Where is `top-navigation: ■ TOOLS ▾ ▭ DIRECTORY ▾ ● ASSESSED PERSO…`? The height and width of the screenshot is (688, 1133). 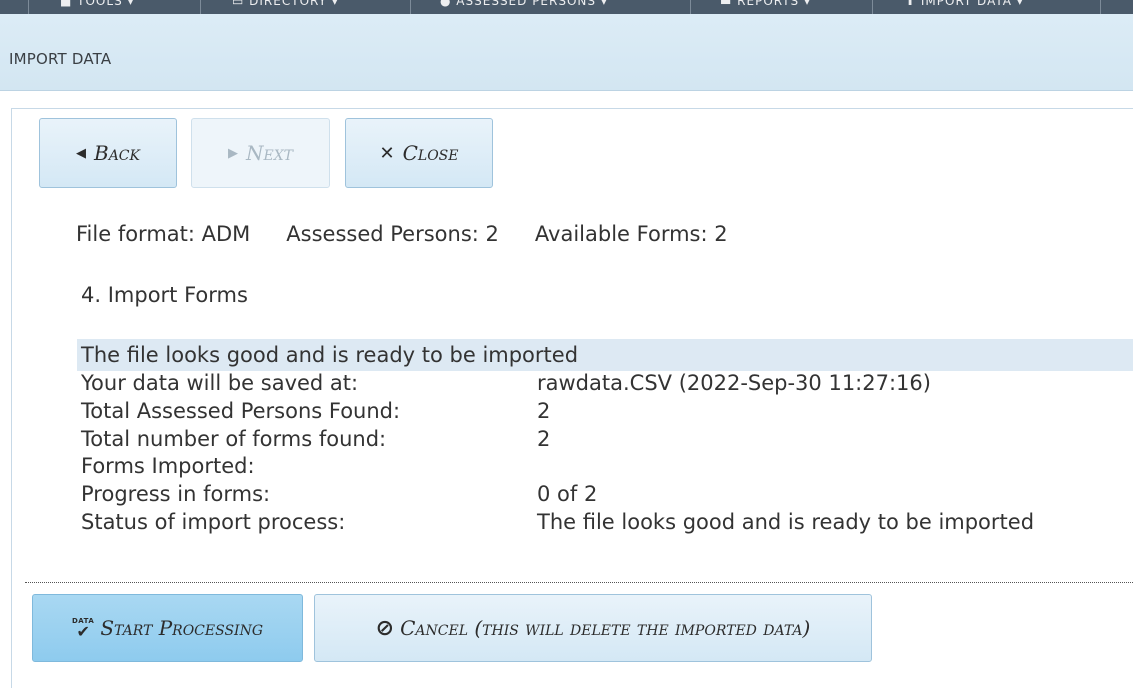
top-navigation: ■ TOOLS ▾ ▭ DIRECTORY ▾ ● ASSESSED PERSO… is located at coordinates (566, 7).